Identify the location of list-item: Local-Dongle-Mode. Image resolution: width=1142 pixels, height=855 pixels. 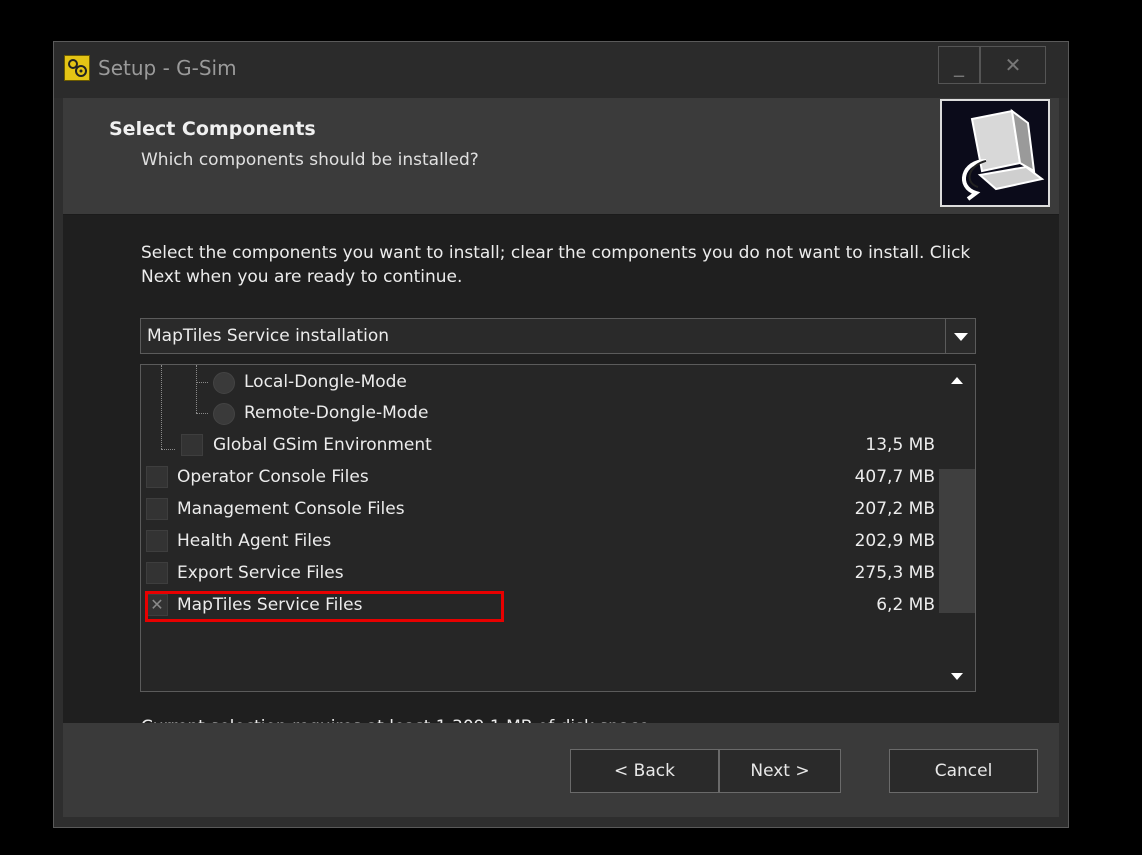
(541, 382).